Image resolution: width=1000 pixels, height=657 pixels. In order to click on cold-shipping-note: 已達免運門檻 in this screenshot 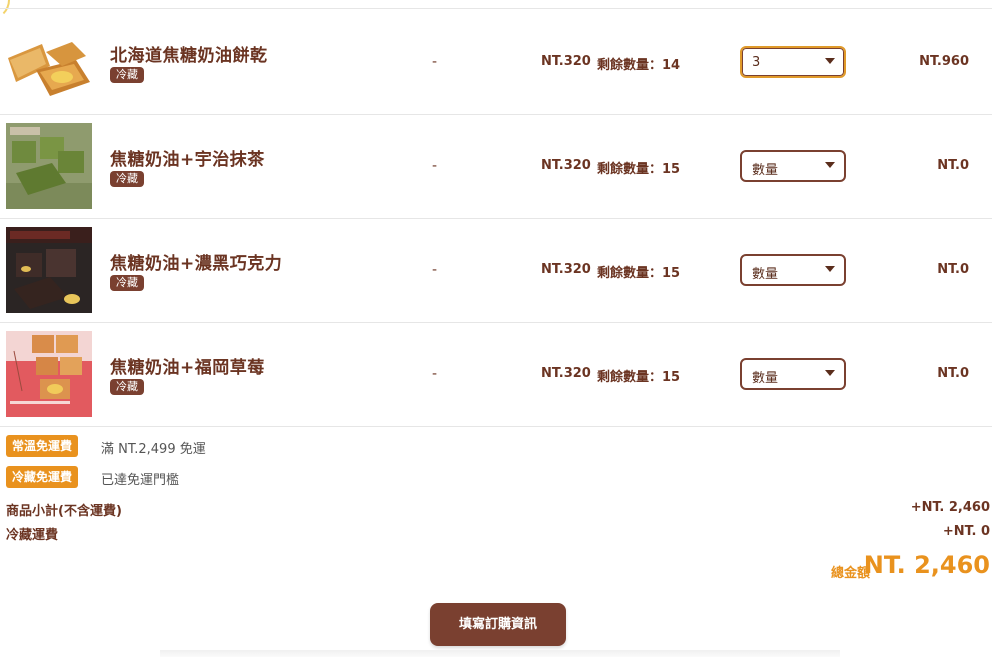, I will do `click(140, 480)`.